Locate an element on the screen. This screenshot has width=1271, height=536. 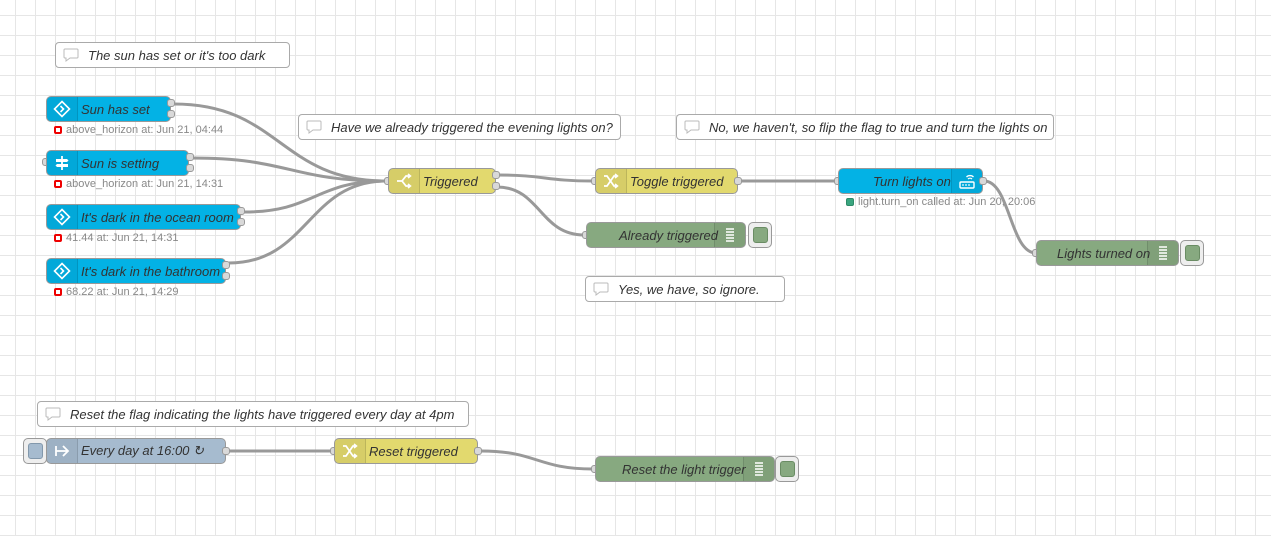
node-lights-turned-on: Lights turned on is located at coordinates (1107, 253).